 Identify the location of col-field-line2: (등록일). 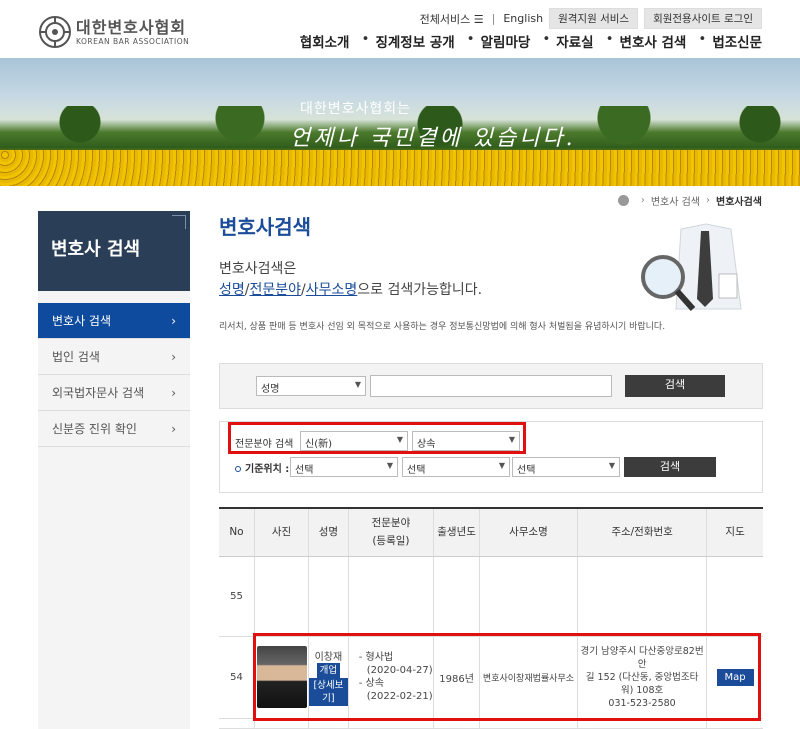
(391, 541).